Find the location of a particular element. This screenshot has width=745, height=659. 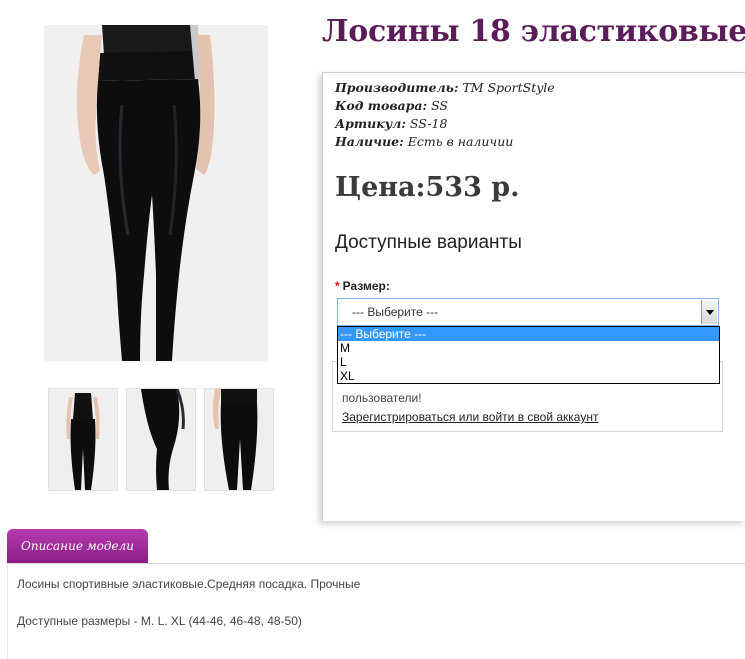

size-select-value: --- Выберите --- is located at coordinates (395, 312).